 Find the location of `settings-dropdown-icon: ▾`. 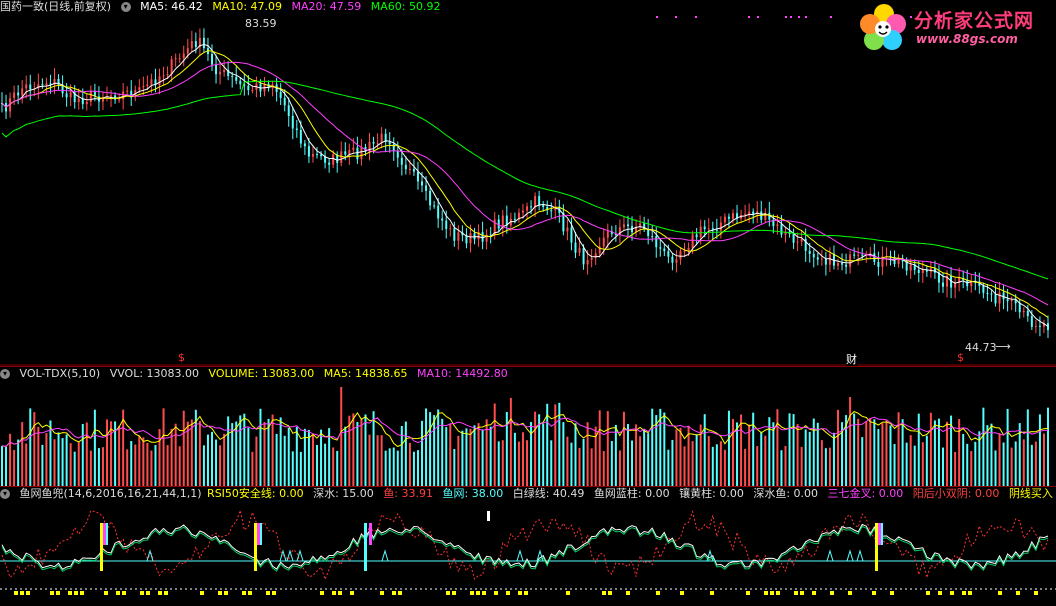

settings-dropdown-icon: ▾ is located at coordinates (125, 7).